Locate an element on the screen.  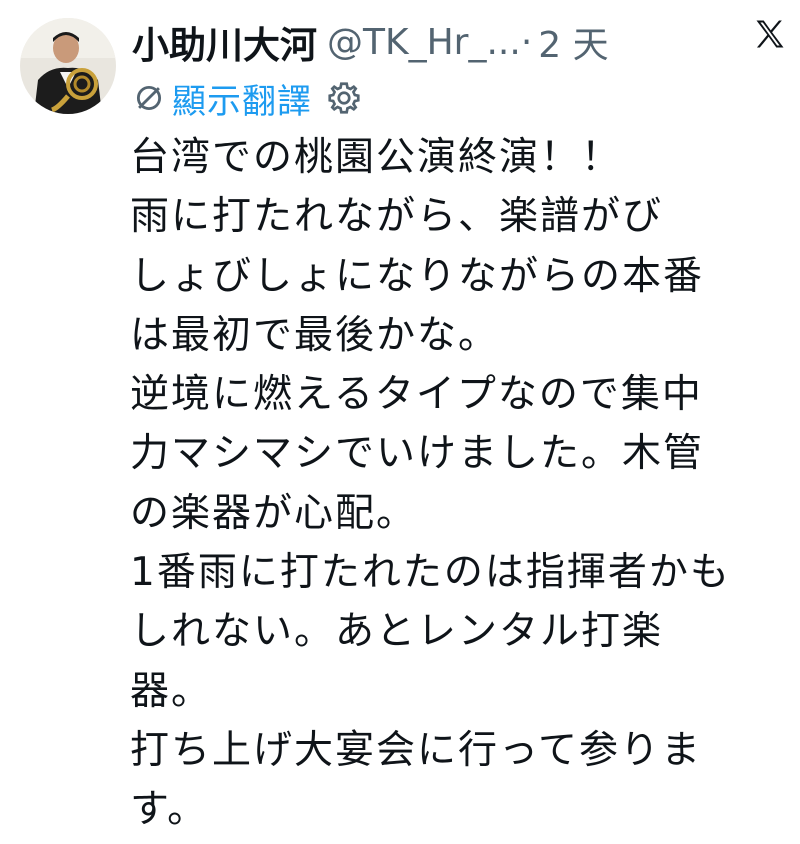
tweet-text-line: しょびしょになりながらの本番 is located at coordinates (417, 276).